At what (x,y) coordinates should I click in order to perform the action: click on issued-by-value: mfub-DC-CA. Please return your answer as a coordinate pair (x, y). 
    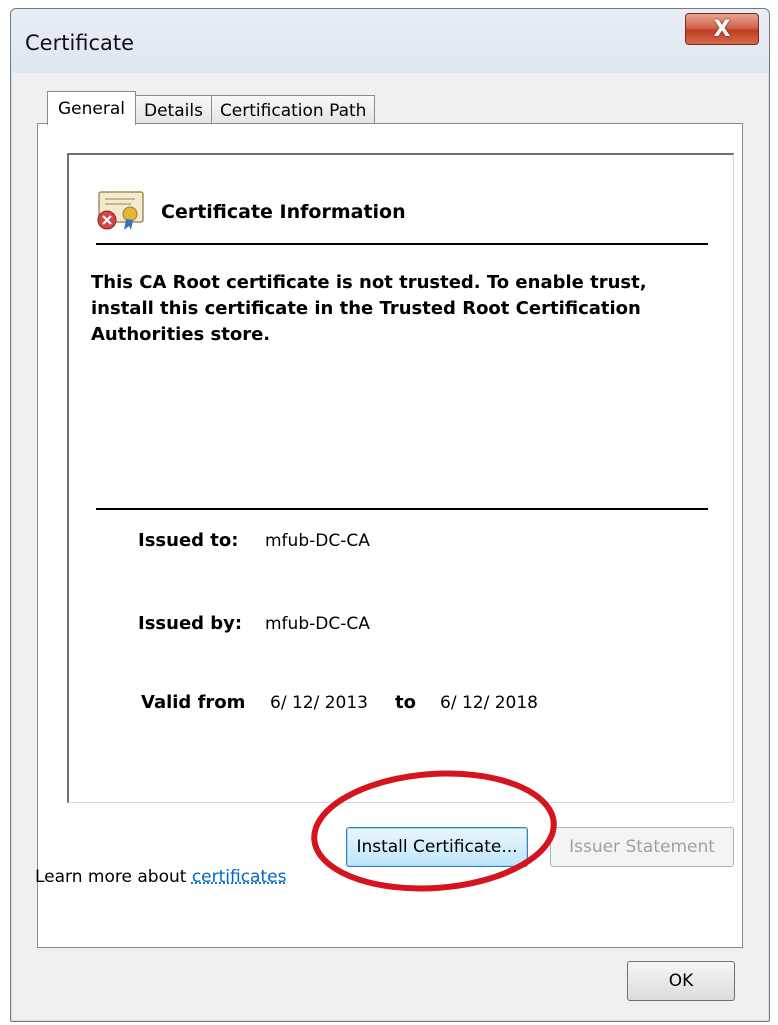
    Looking at the image, I should click on (317, 624).